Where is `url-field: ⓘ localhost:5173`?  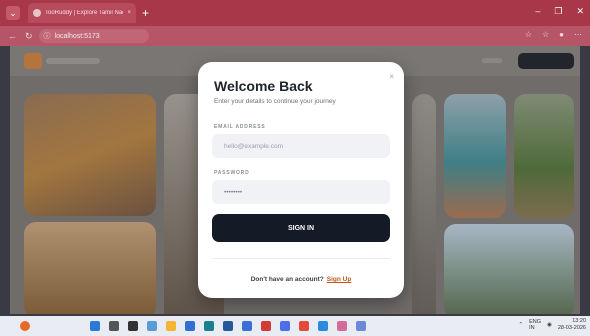 url-field: ⓘ localhost:5173 is located at coordinates (93, 36).